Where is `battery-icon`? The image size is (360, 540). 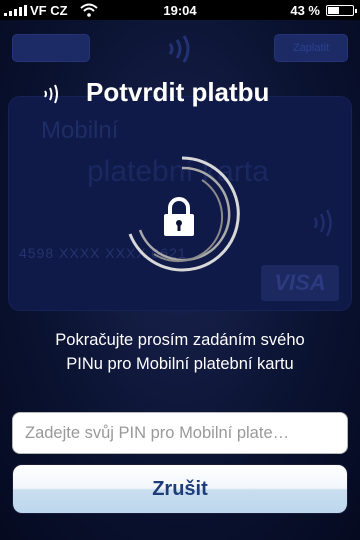
battery-icon is located at coordinates (341, 10).